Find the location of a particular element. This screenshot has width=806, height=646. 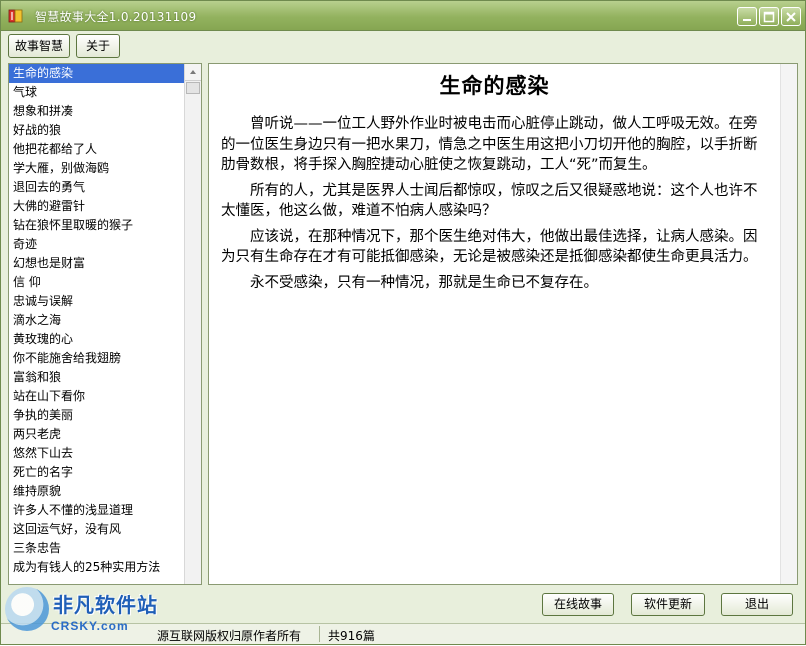

list-item: 奇迹 is located at coordinates (97, 244).